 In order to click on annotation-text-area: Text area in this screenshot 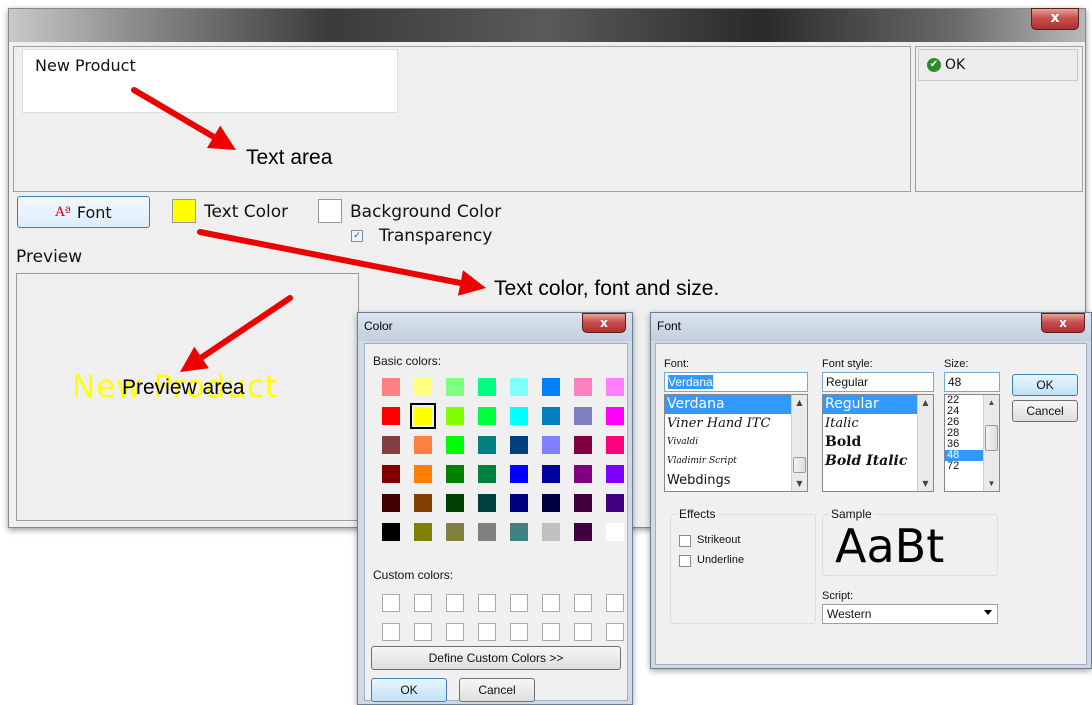, I will do `click(289, 157)`.